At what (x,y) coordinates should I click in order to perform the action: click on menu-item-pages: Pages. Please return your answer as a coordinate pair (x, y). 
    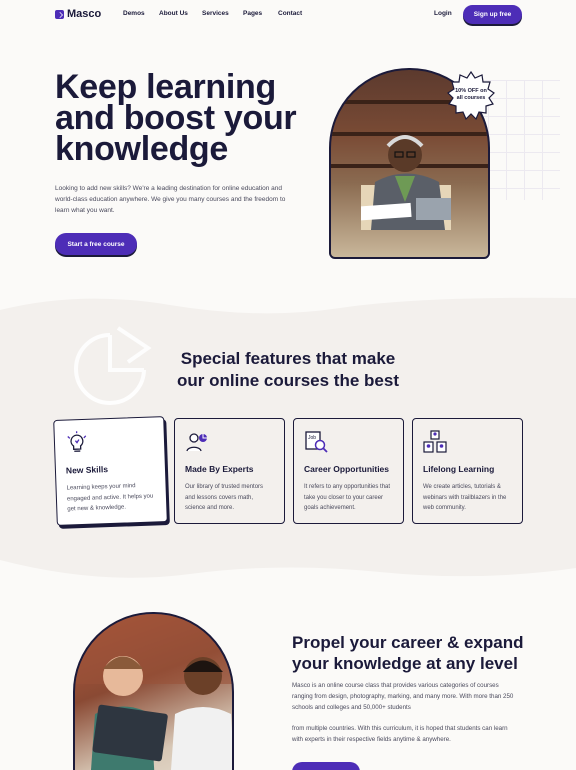
    Looking at the image, I should click on (252, 13).